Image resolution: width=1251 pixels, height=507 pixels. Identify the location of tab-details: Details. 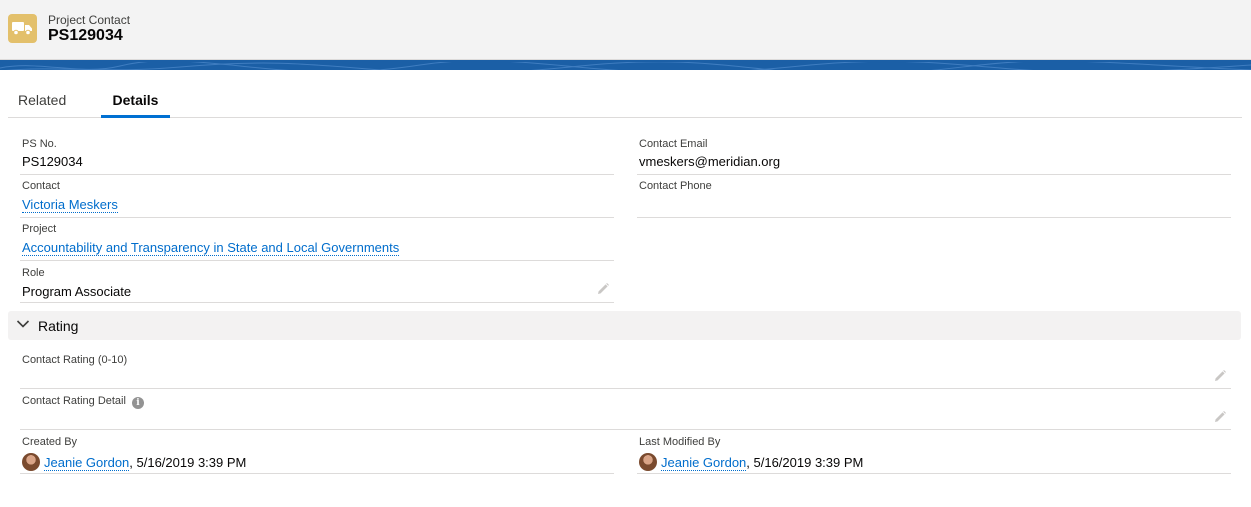
(135, 100).